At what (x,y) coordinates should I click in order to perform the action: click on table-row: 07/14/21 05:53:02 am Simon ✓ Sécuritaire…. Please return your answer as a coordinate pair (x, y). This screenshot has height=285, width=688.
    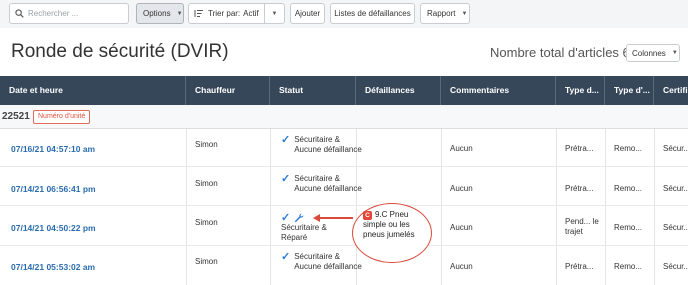
    Looking at the image, I should click on (344, 265).